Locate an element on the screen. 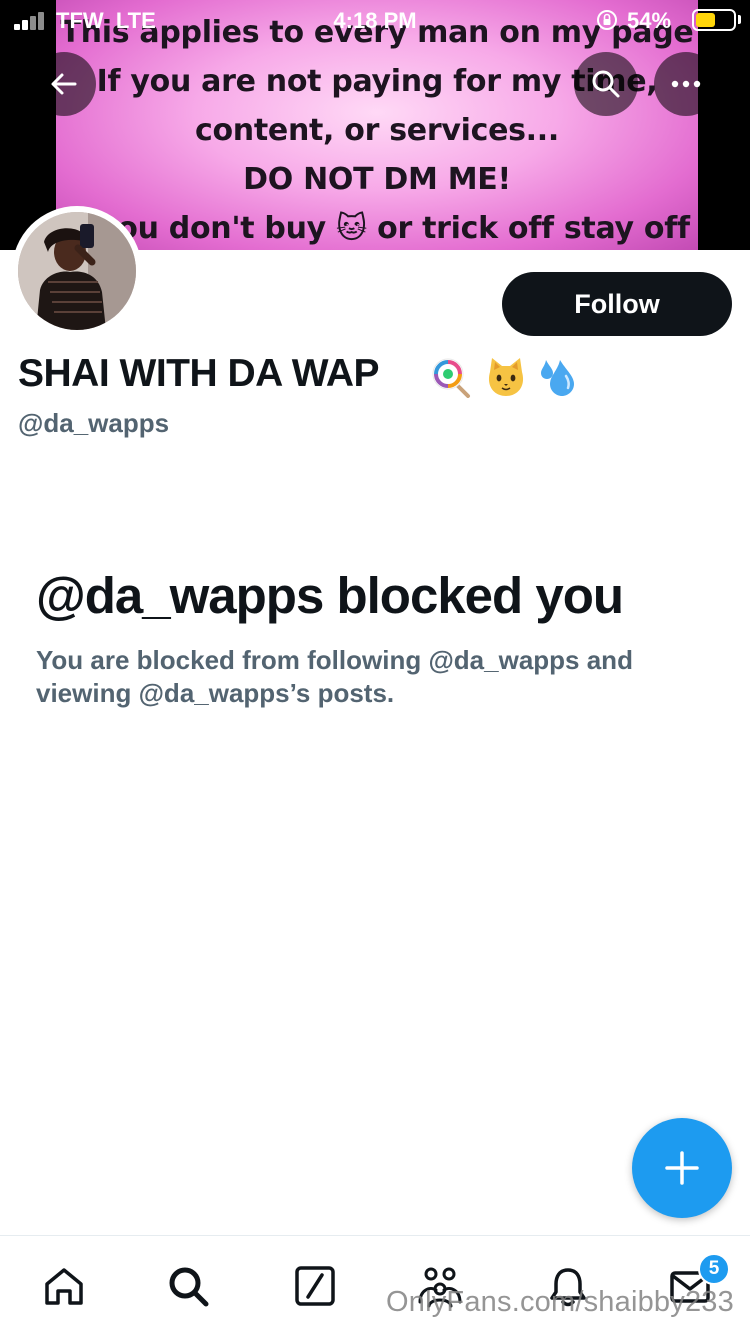 Image resolution: width=750 pixels, height=1334 pixels. more-horizontal-icon is located at coordinates (686, 84).